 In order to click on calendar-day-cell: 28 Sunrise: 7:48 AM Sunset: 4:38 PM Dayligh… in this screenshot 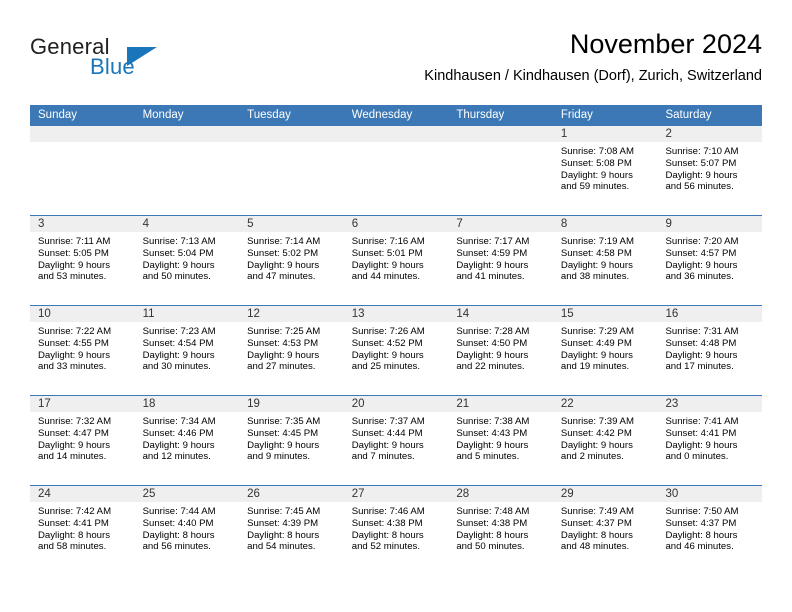, I will do `click(500, 530)`.